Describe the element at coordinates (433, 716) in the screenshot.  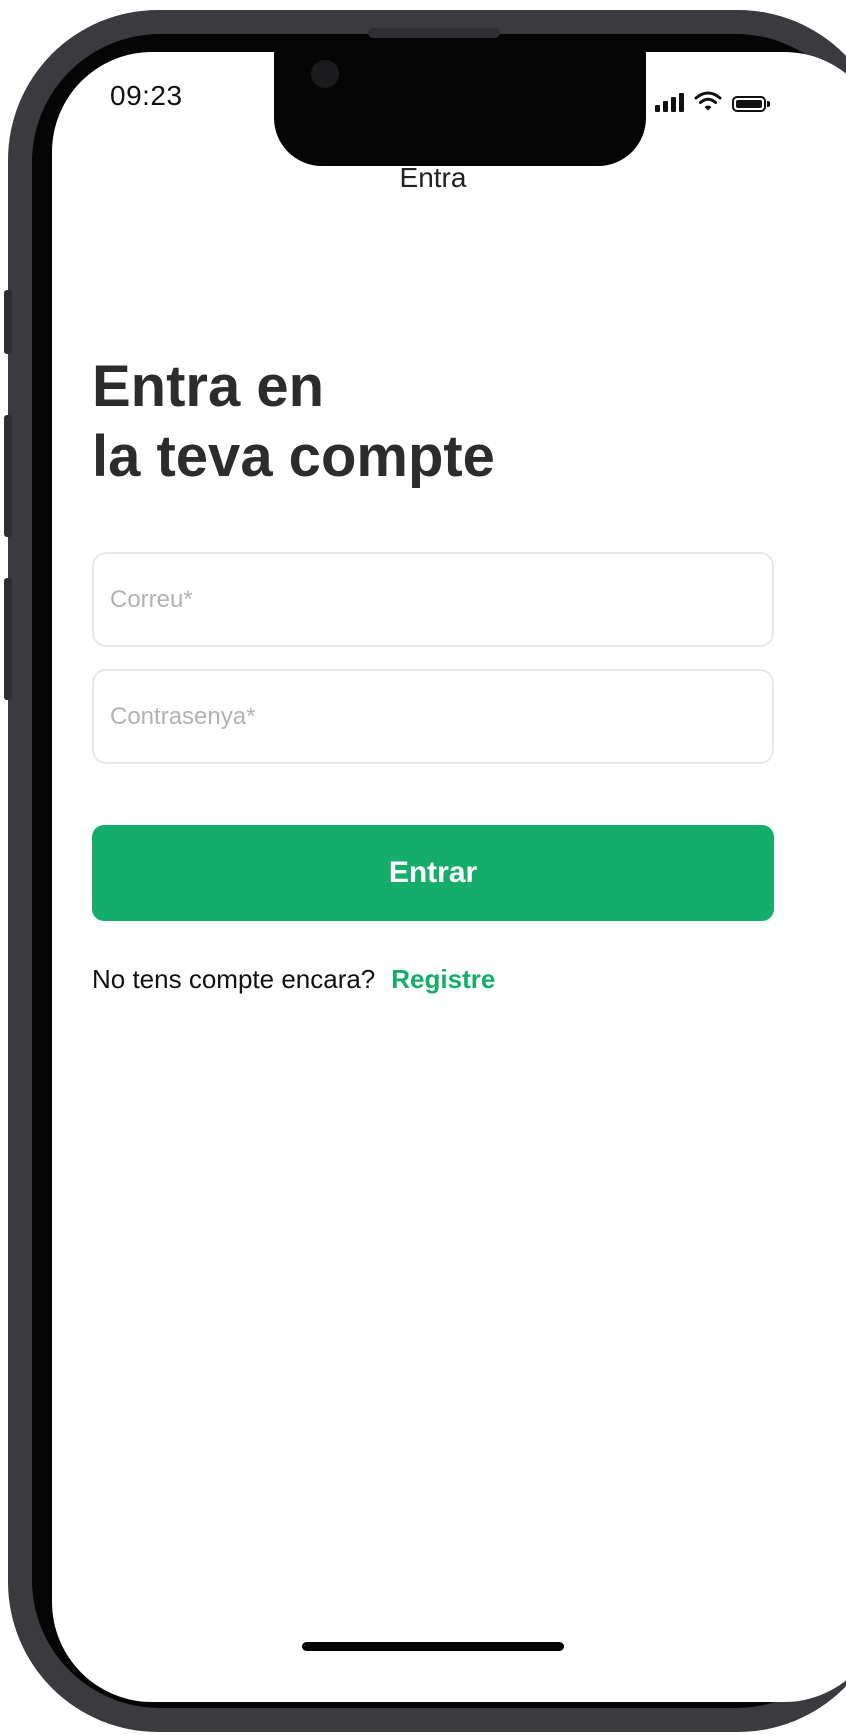
I see `password-field` at that location.